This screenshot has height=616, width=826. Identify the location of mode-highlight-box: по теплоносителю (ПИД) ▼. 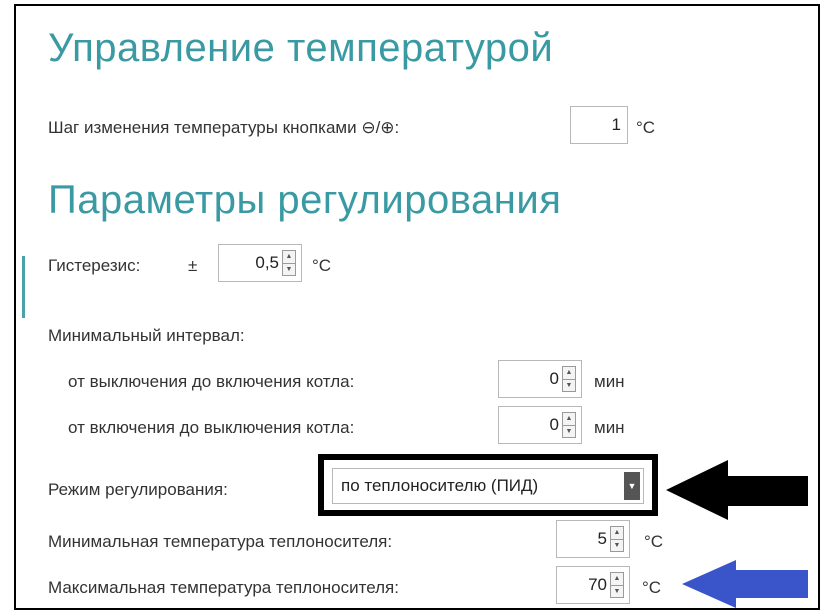
(488, 485).